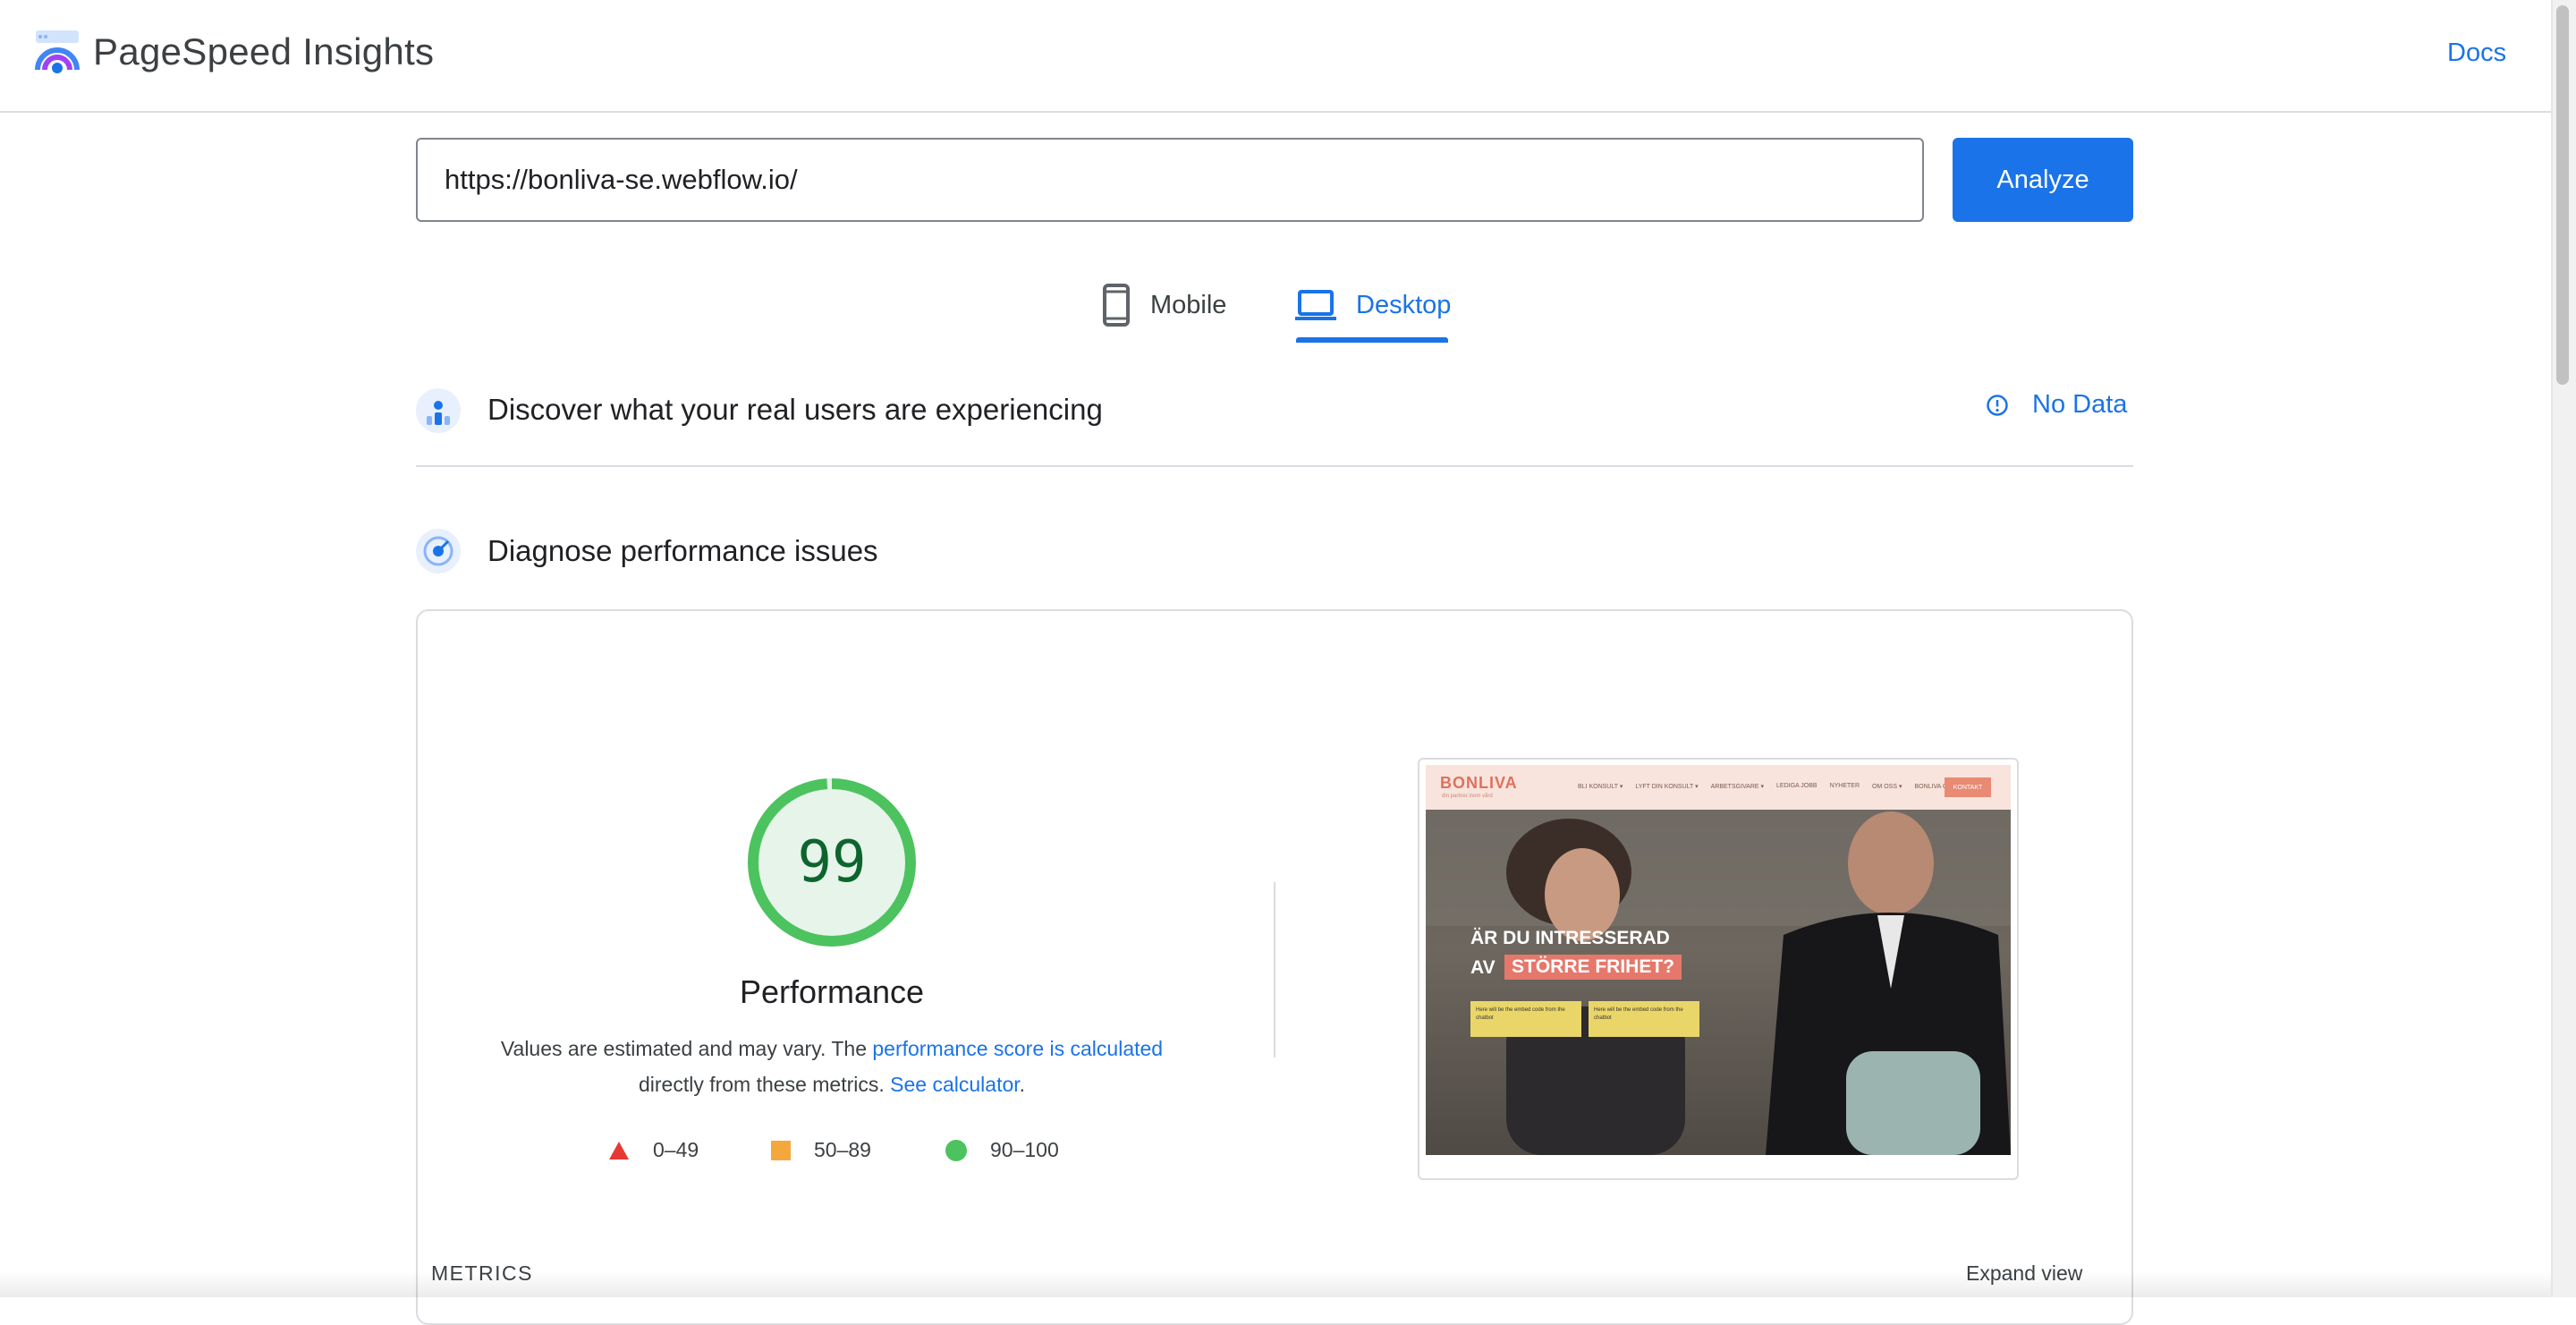 The image size is (2576, 1325). I want to click on section-divider, so click(1274, 466).